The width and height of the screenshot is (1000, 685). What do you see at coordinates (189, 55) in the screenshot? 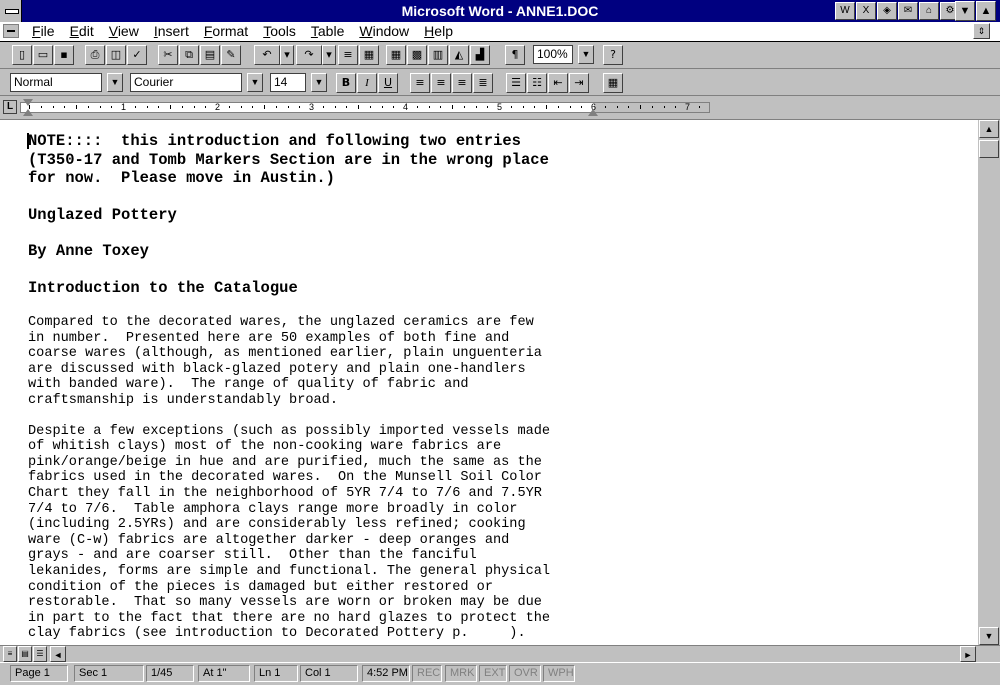
I see `copy-icon: ⧉` at bounding box center [189, 55].